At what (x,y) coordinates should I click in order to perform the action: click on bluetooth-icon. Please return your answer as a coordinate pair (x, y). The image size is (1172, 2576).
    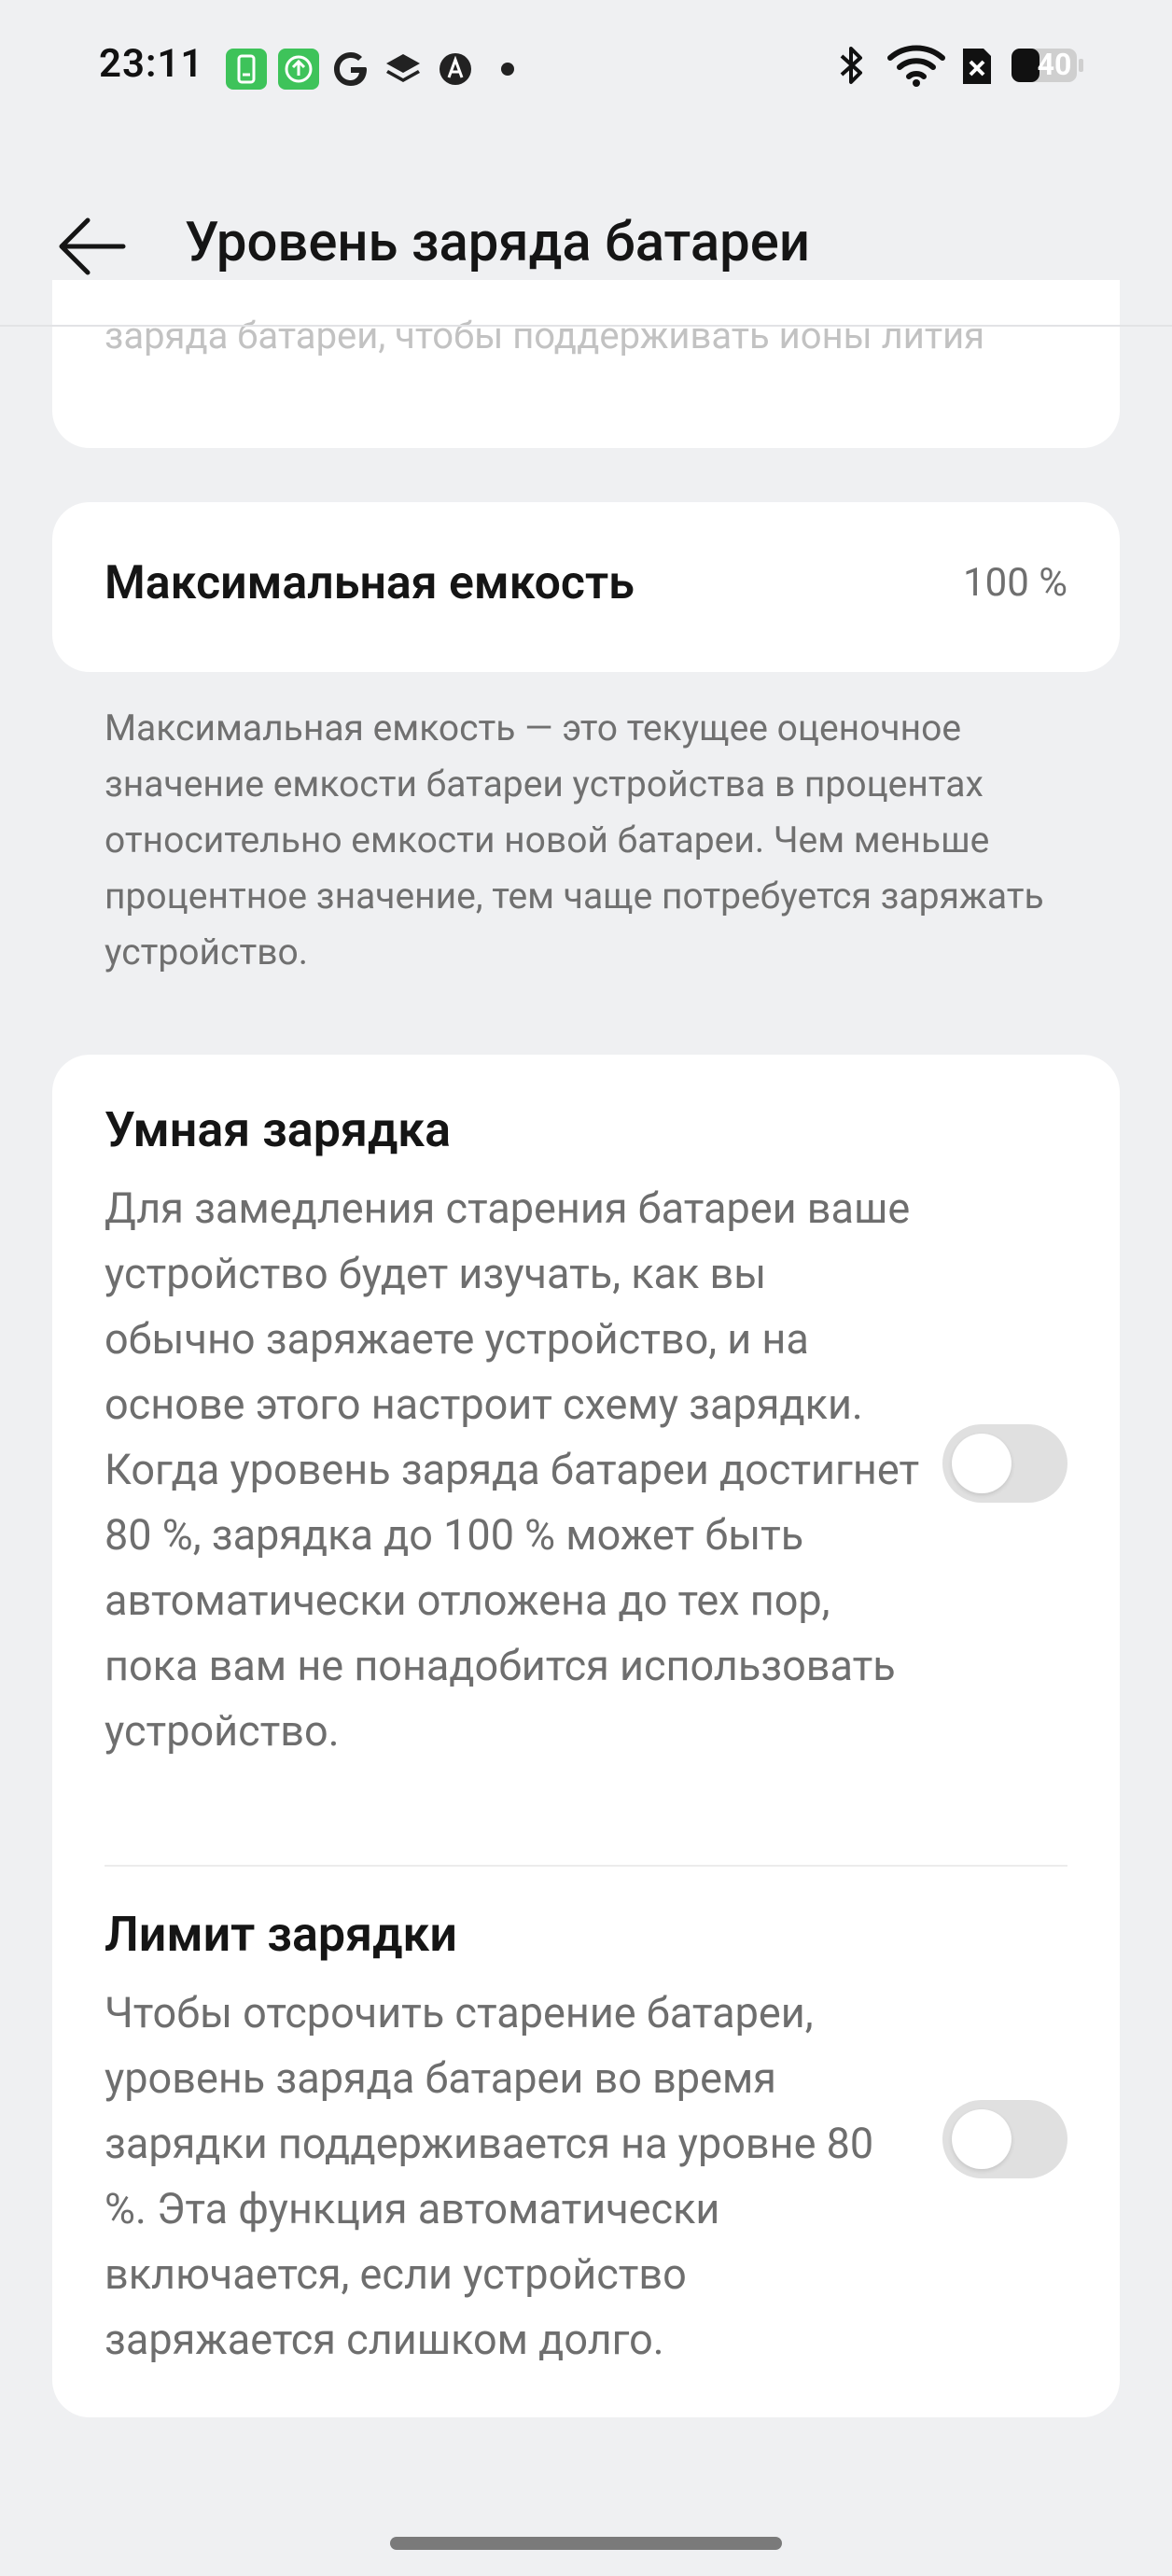
    Looking at the image, I should click on (851, 65).